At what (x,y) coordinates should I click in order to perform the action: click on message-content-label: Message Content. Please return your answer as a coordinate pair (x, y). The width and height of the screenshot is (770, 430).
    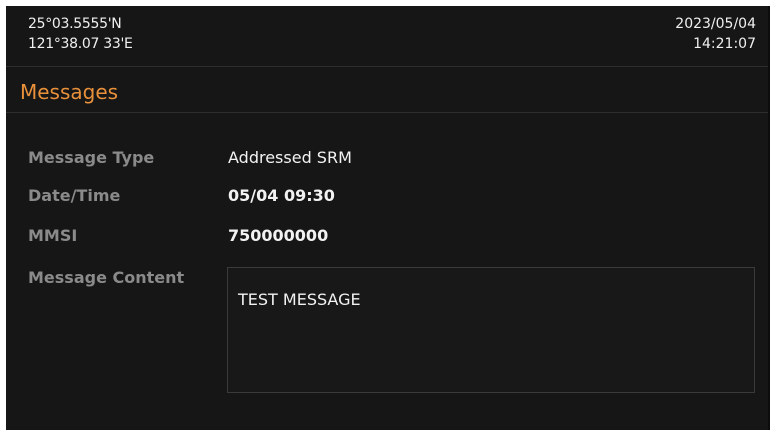
    Looking at the image, I should click on (106, 277).